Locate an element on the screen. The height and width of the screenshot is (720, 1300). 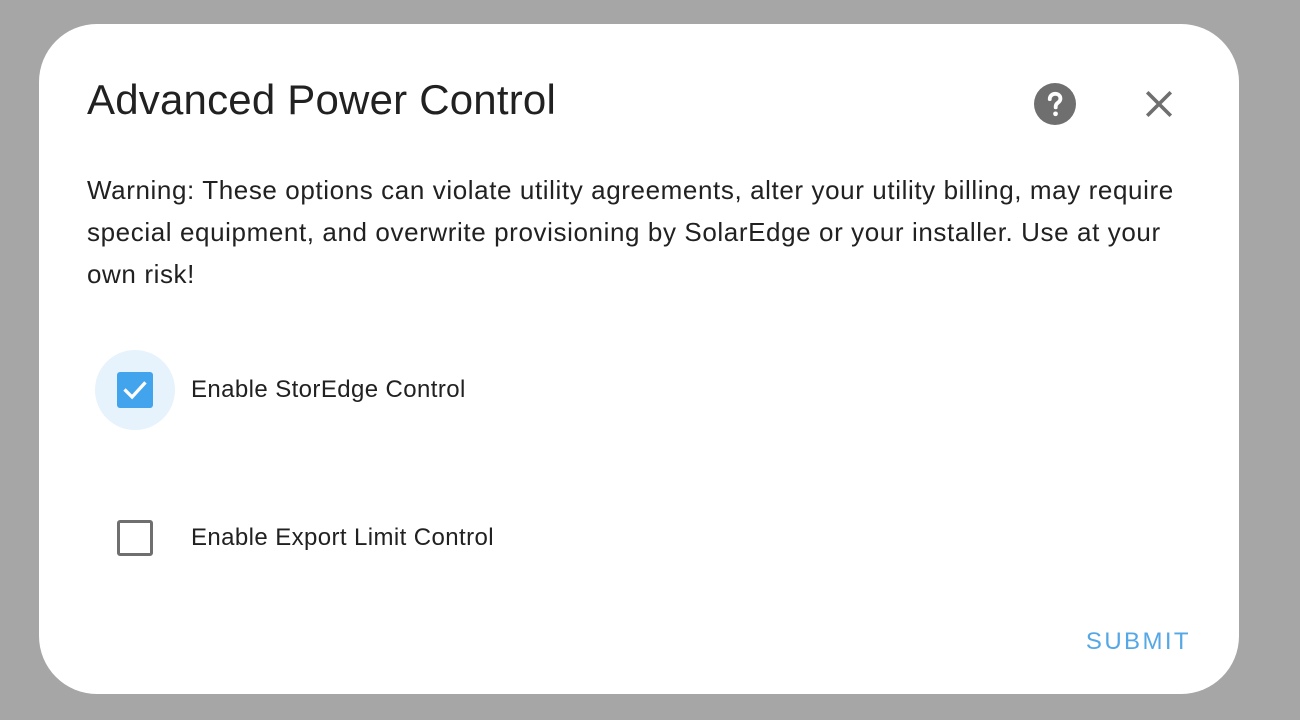
export-limit-control-checkbox is located at coordinates (135, 538).